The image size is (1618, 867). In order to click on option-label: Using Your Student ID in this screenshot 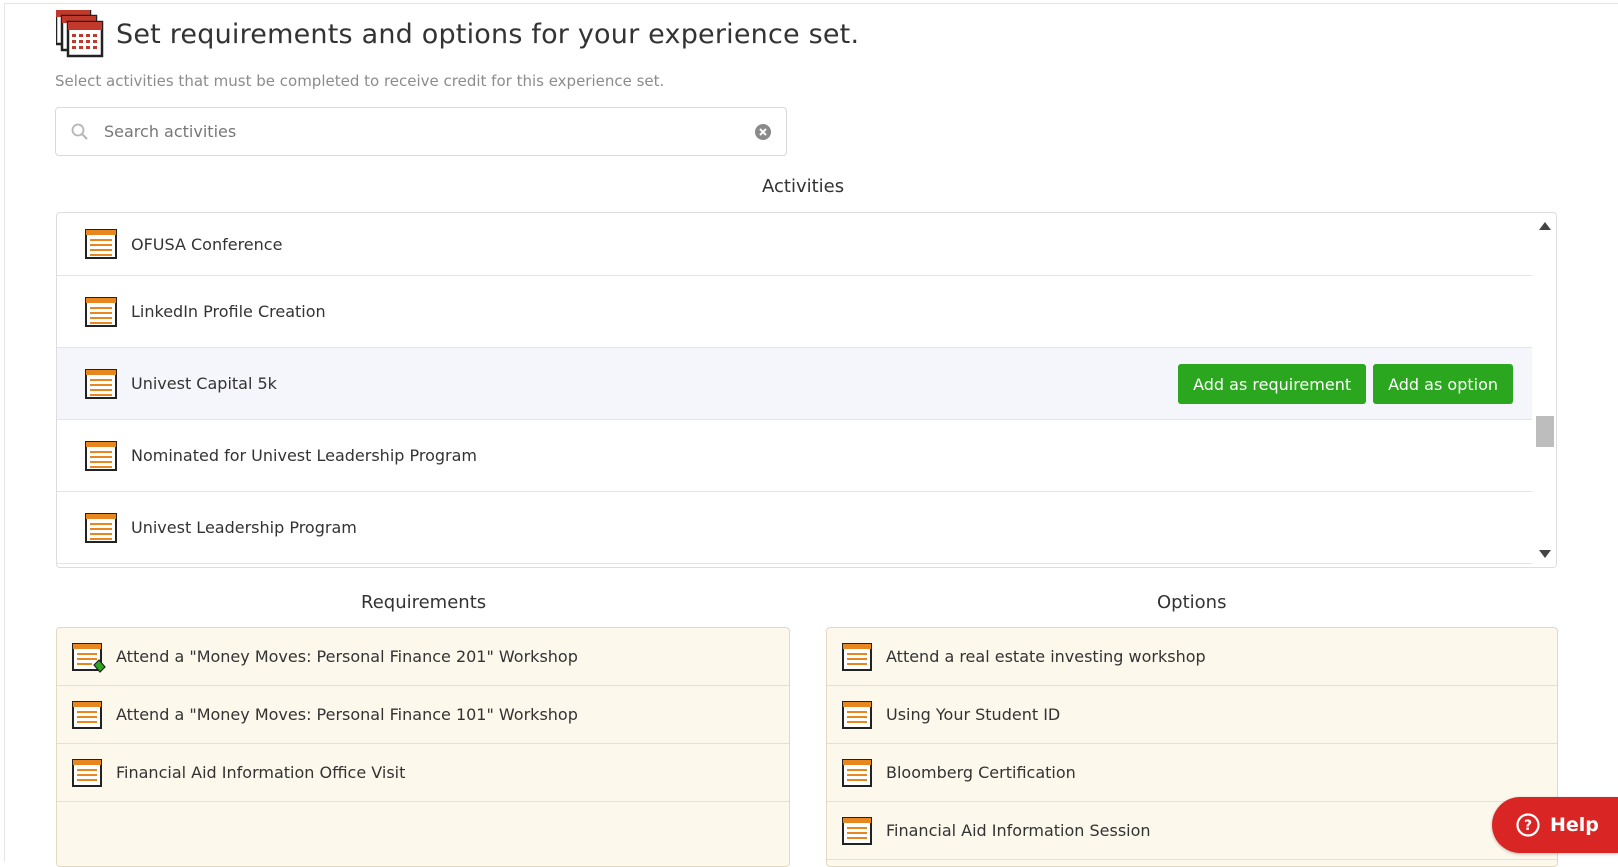, I will do `click(973, 714)`.